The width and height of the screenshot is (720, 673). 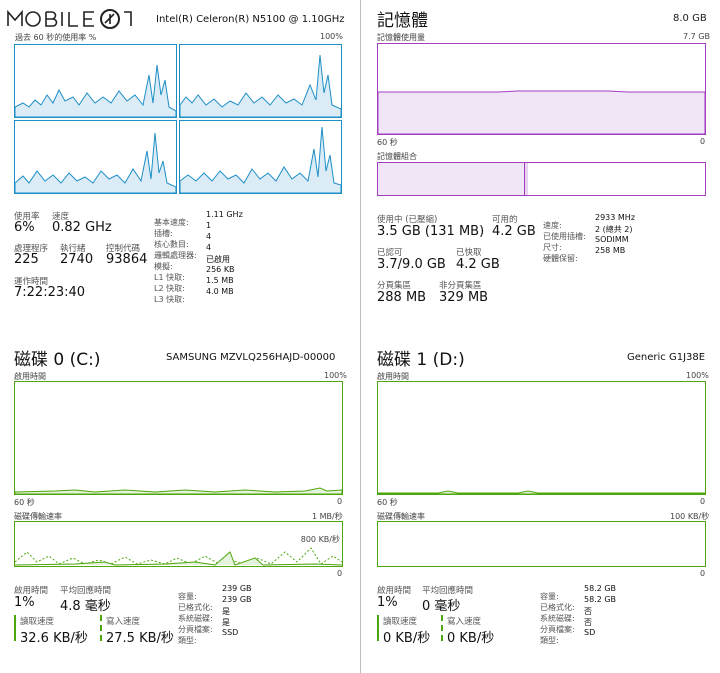 I want to click on disk0-read-block: 讀取速度 32.6 KB/秒, so click(x=55, y=630).